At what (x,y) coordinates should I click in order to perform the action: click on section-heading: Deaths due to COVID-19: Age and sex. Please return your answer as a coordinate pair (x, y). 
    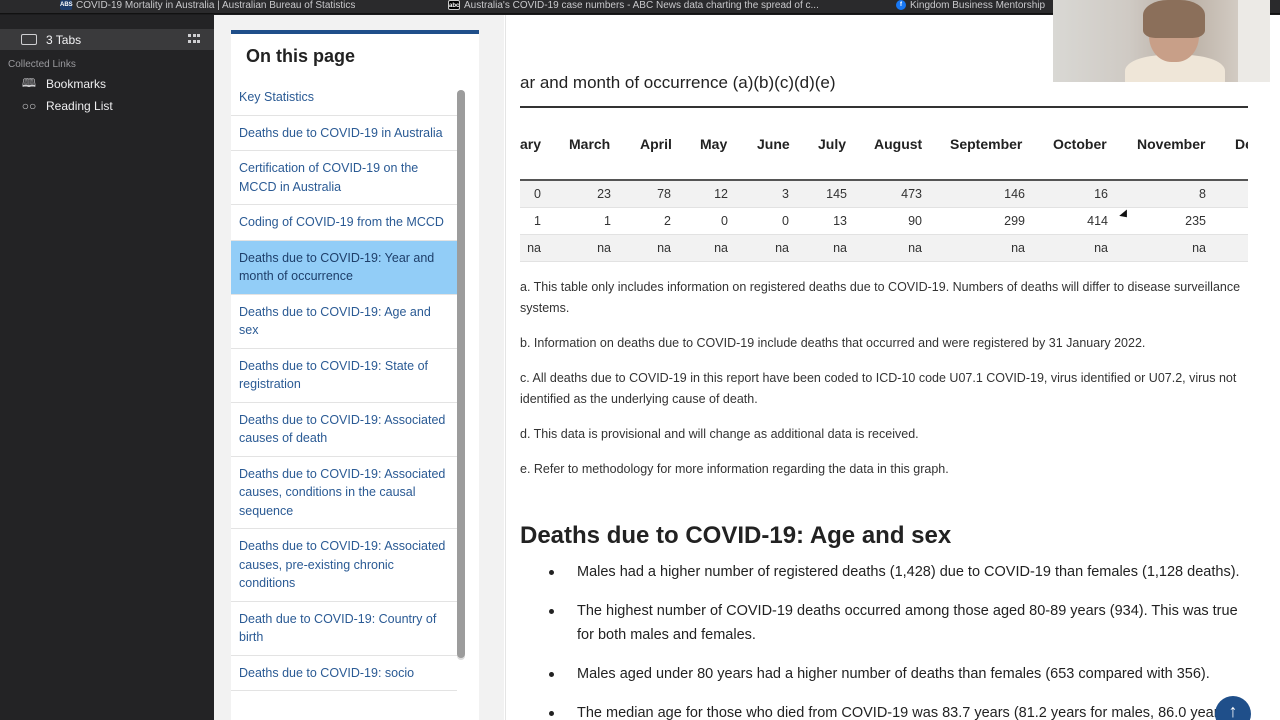
    Looking at the image, I should click on (736, 535).